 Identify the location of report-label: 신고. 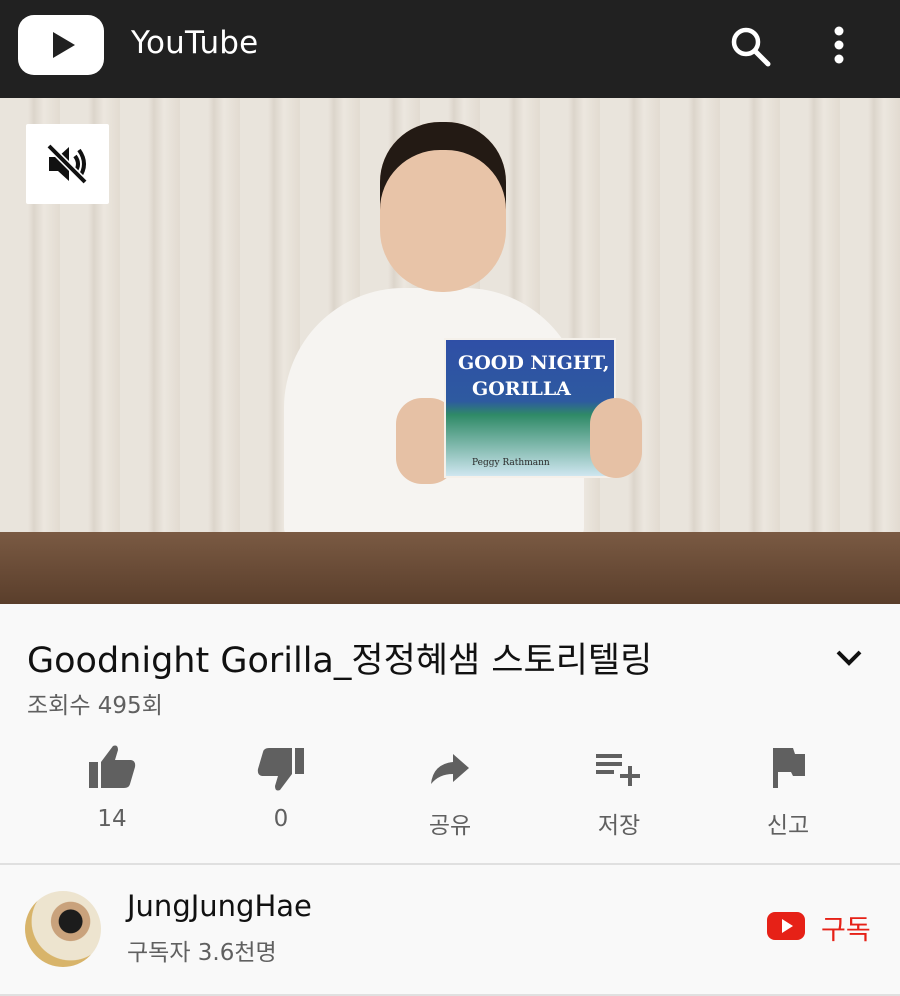
(788, 826).